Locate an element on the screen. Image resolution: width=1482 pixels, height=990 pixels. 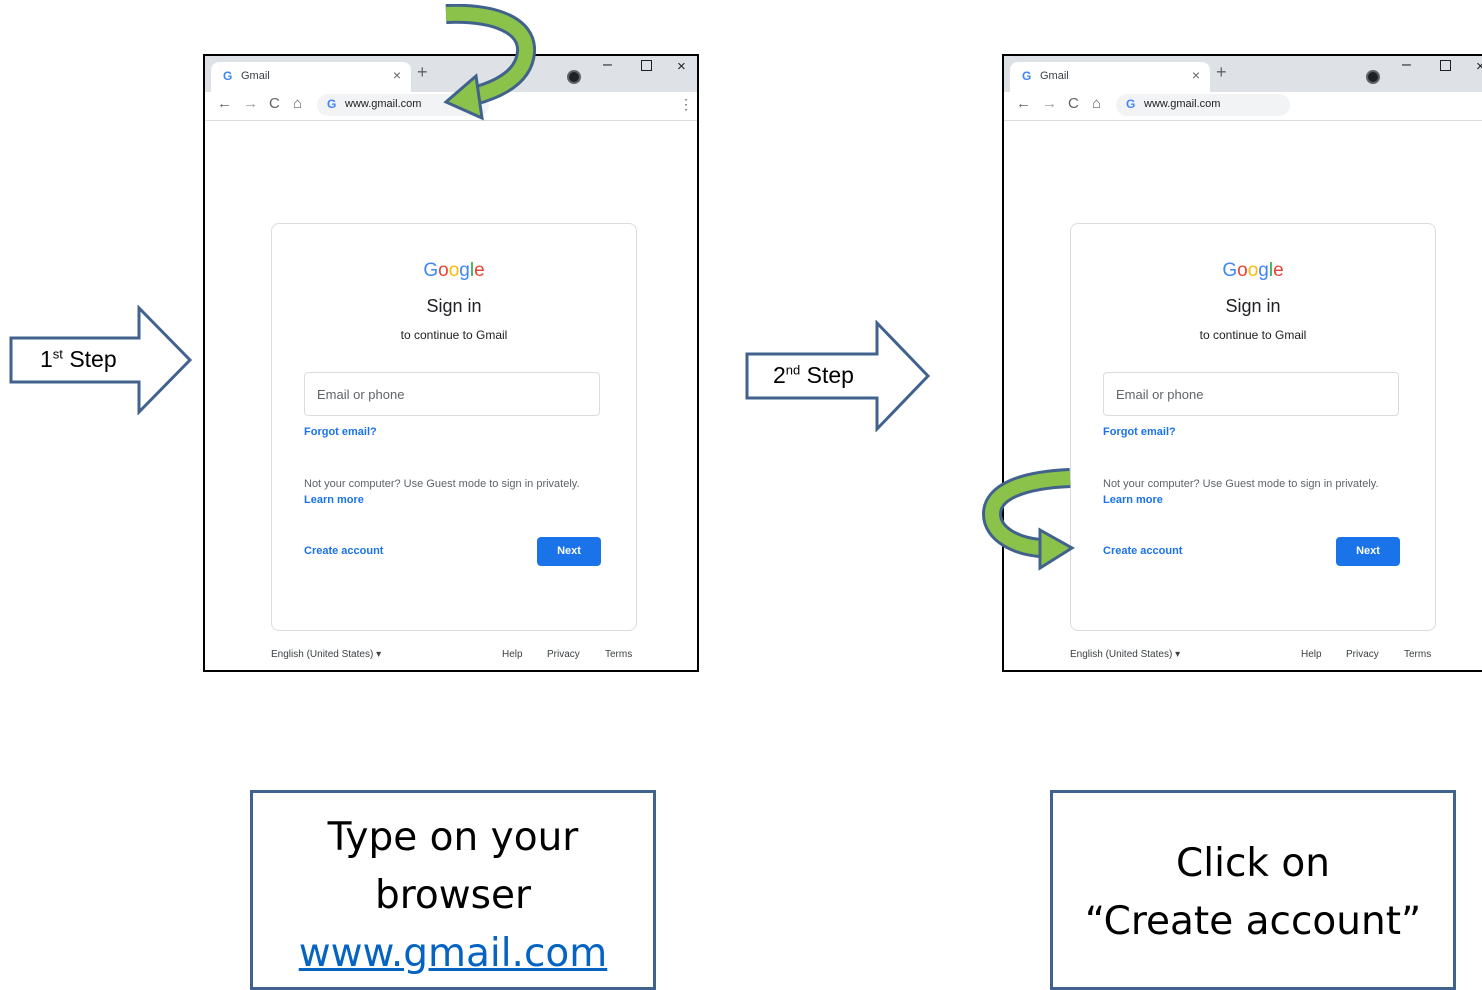
caption-line: Click on is located at coordinates (1253, 863).